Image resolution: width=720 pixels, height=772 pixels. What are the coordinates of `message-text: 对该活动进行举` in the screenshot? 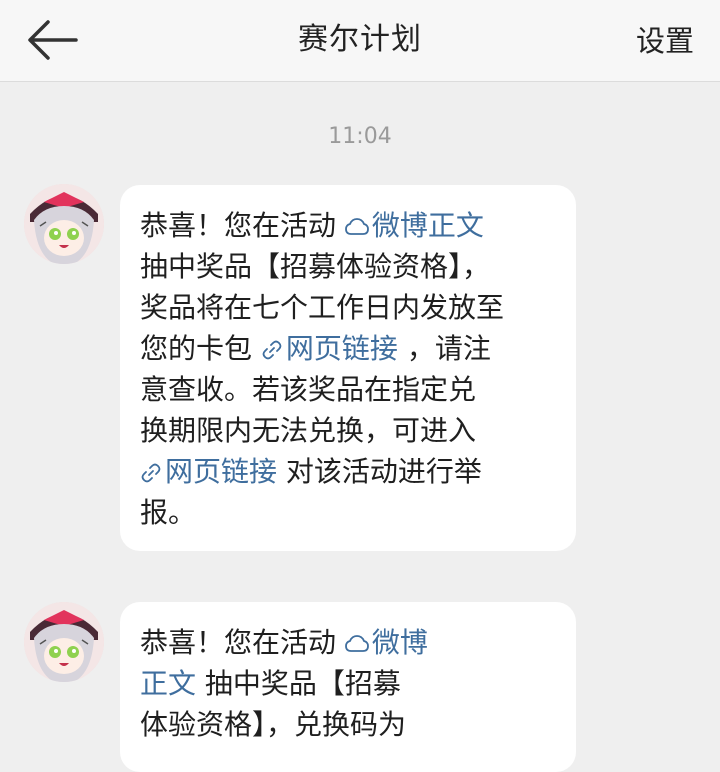 It's located at (379, 471).